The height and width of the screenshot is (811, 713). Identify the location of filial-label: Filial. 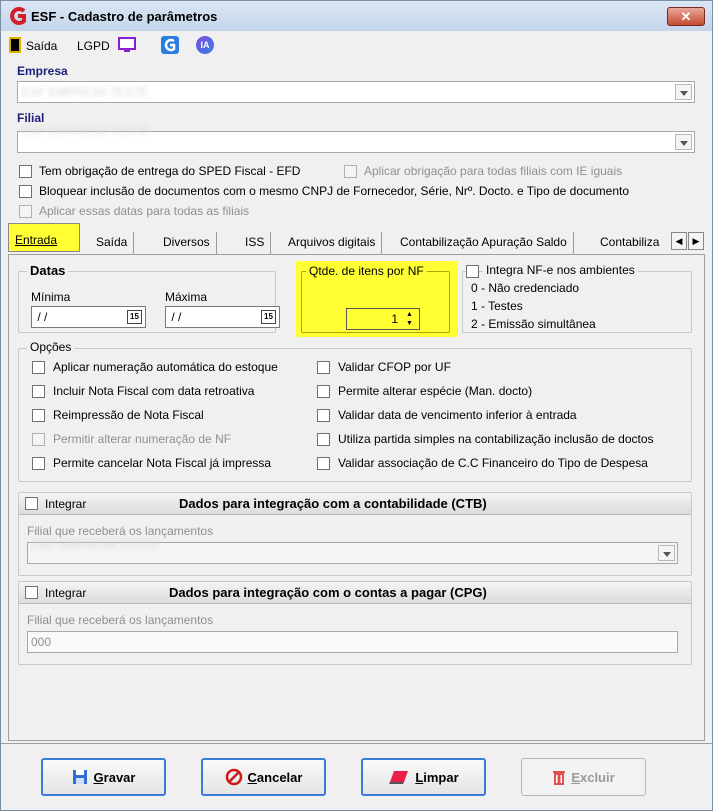
(31, 118).